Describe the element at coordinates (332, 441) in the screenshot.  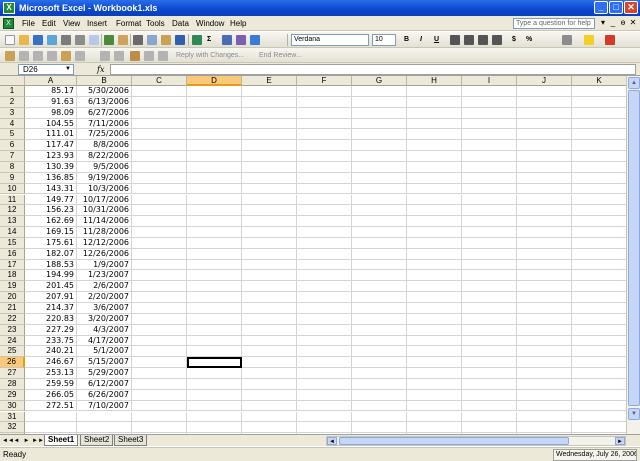
I see `scroll-left-icon: ◄` at that location.